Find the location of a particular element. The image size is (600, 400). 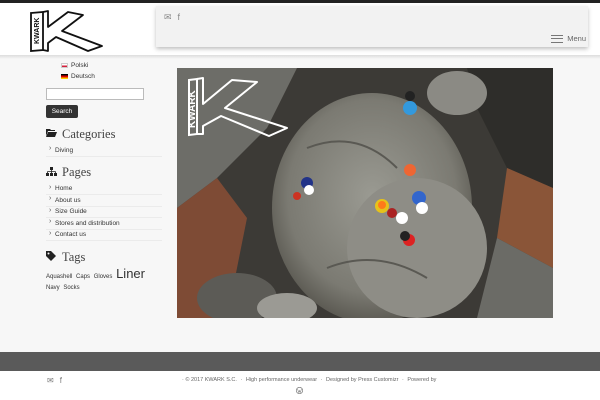

poland-flag-icon is located at coordinates (64, 65).